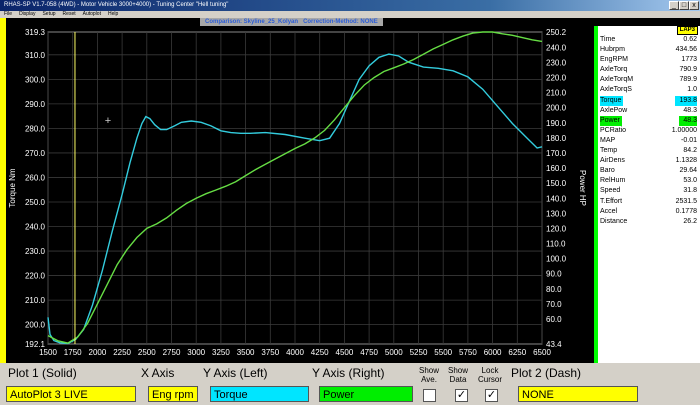 The height and width of the screenshot is (405, 700). Describe the element at coordinates (35, 32) in the screenshot. I see `y-left-tick-label: 319.3` at that location.